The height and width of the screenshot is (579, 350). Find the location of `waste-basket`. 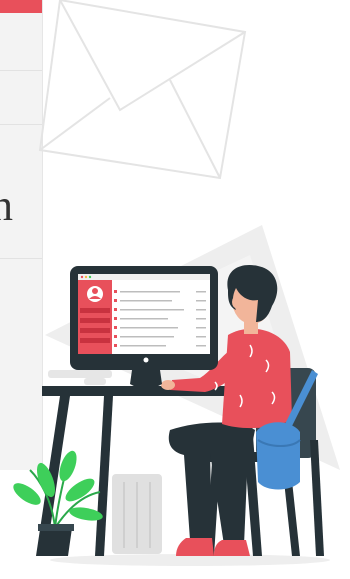

waste-basket is located at coordinates (137, 514).